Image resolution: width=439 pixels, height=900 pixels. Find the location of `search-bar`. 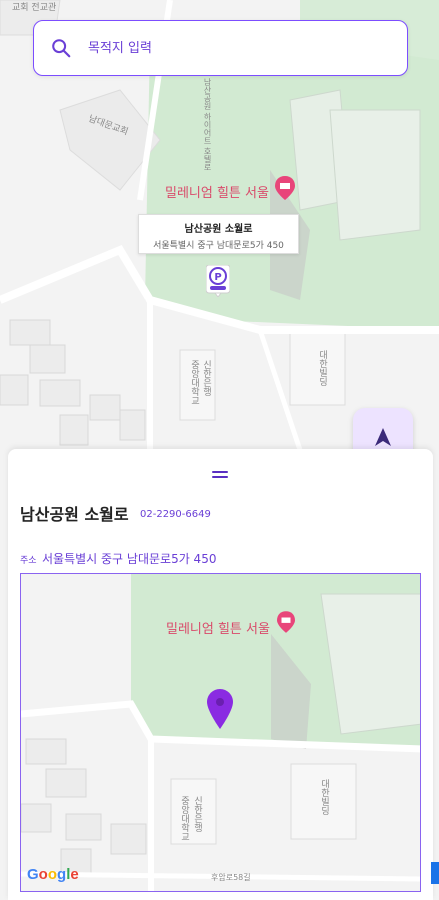

search-bar is located at coordinates (220, 48).